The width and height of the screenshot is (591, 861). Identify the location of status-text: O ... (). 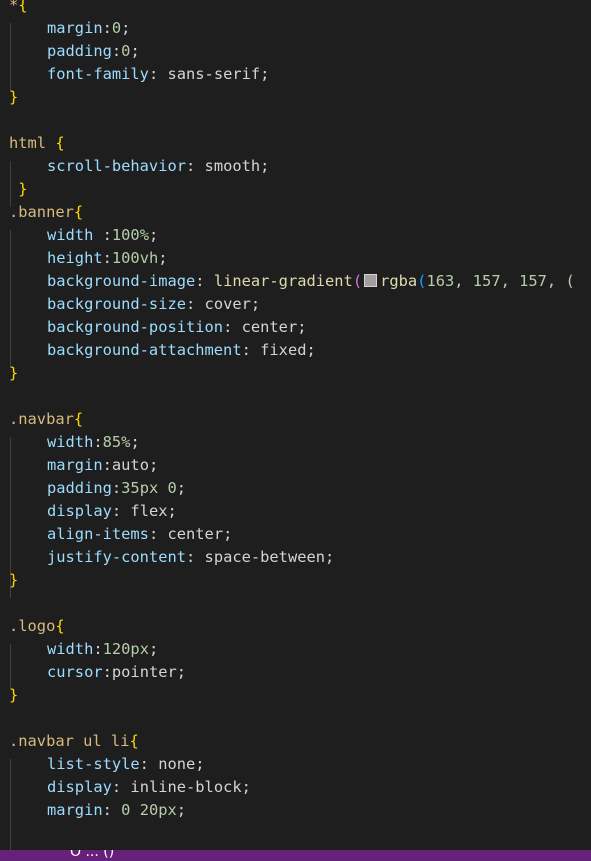
(92, 855).